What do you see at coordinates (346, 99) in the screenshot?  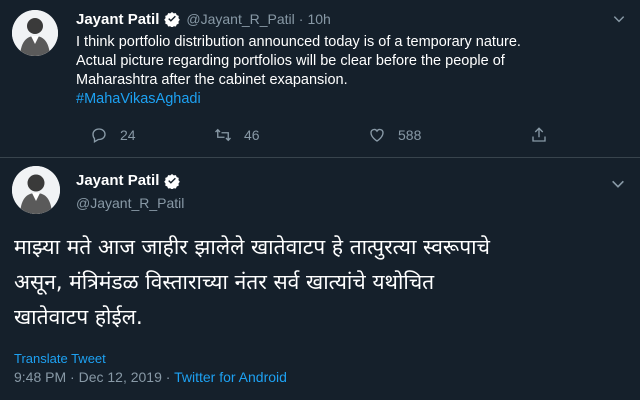 I see `hashtag-link: #MahaVikasAghadi` at bounding box center [346, 99].